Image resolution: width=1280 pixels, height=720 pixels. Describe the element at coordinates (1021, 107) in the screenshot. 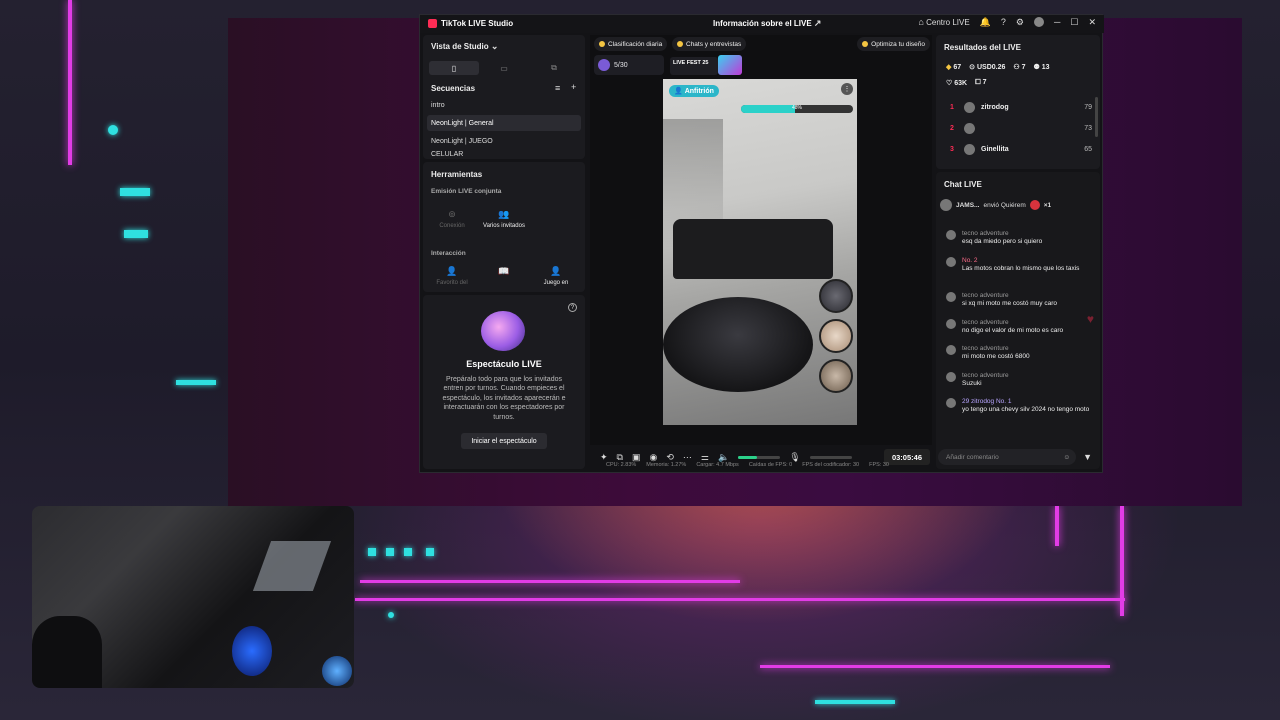

I see `ranking-row: 1 zitrodog 79` at that location.